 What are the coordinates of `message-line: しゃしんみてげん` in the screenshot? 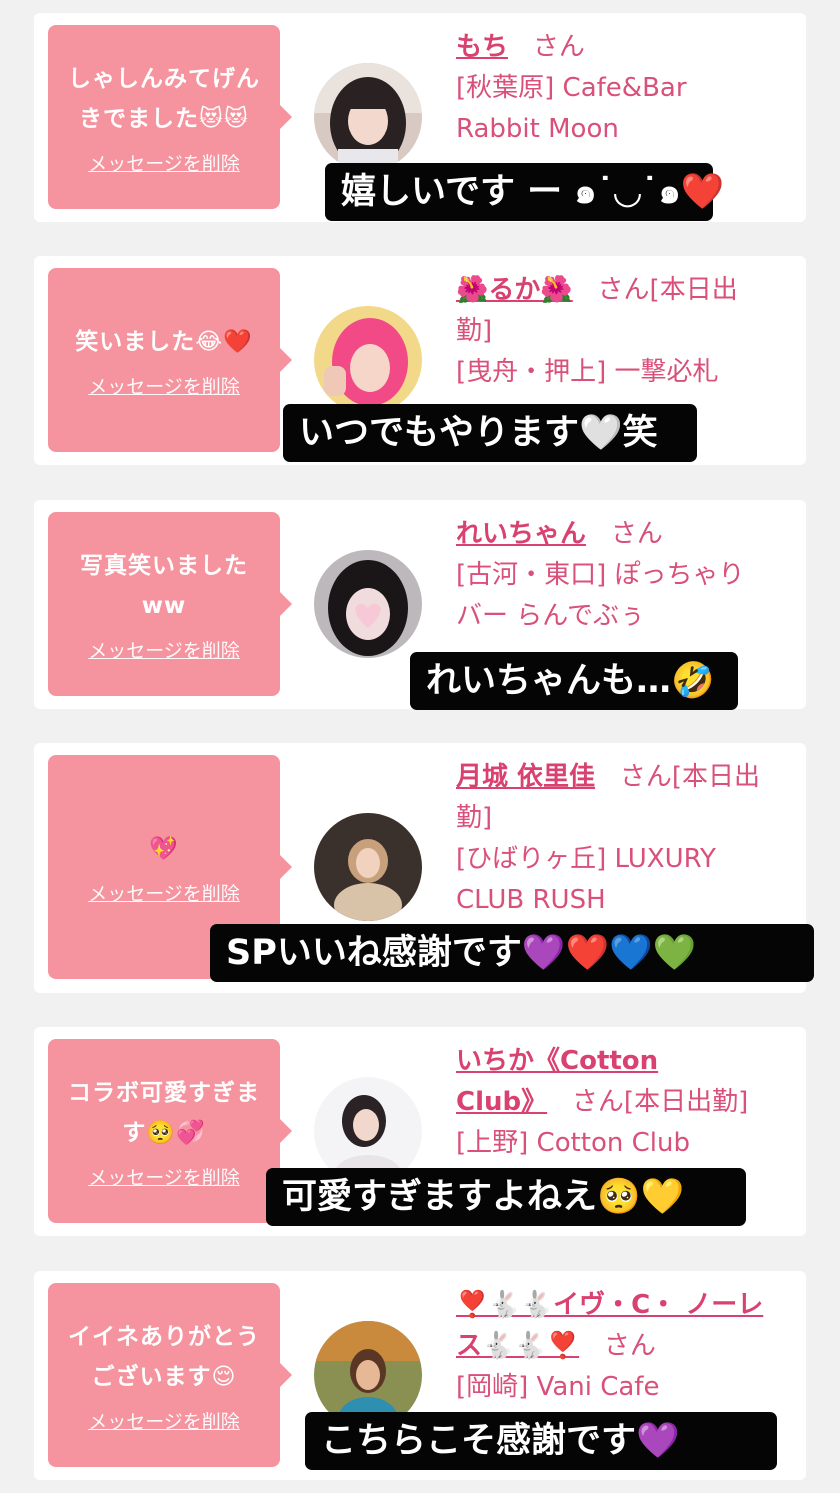 It's located at (164, 78).